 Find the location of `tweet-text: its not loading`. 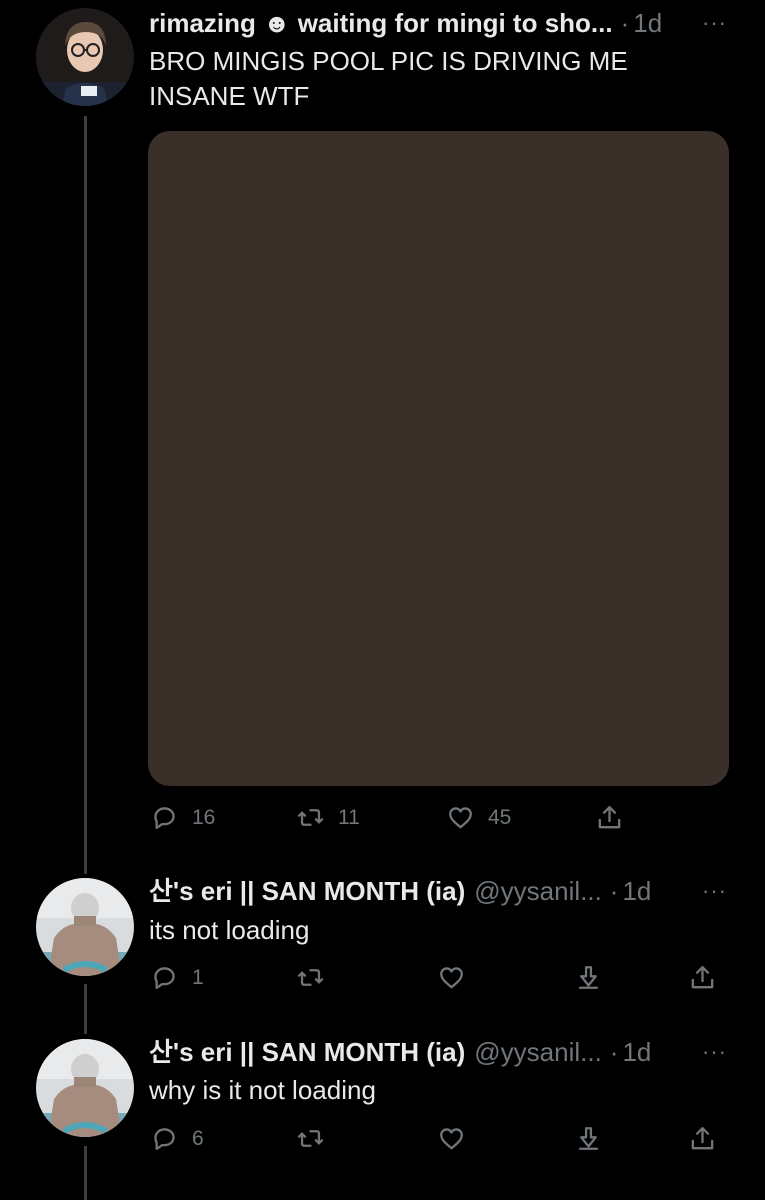

tweet-text: its not loading is located at coordinates (229, 930).